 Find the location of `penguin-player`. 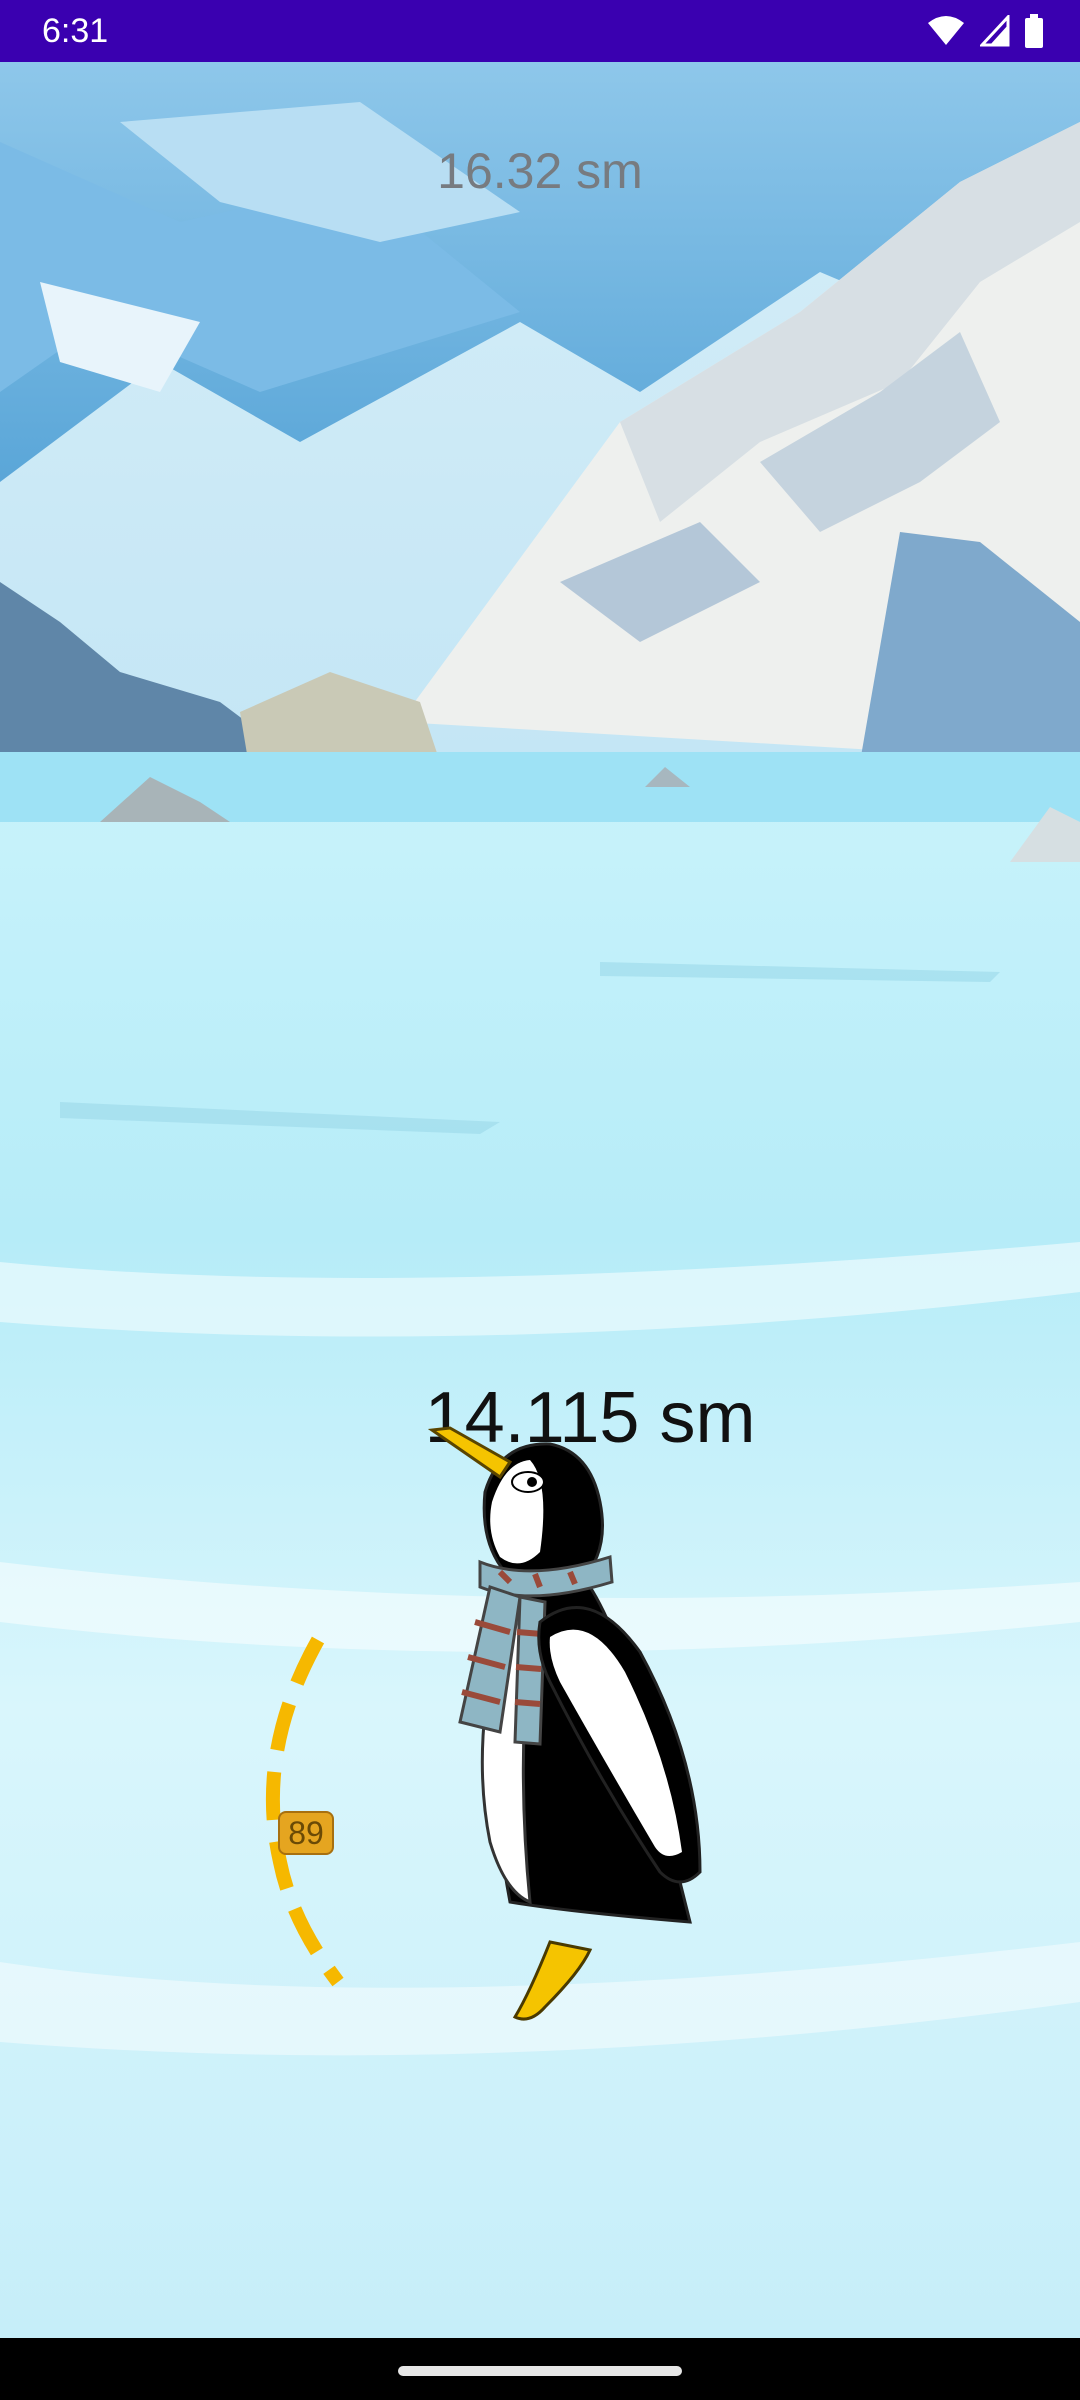

penguin-player is located at coordinates (570, 1722).